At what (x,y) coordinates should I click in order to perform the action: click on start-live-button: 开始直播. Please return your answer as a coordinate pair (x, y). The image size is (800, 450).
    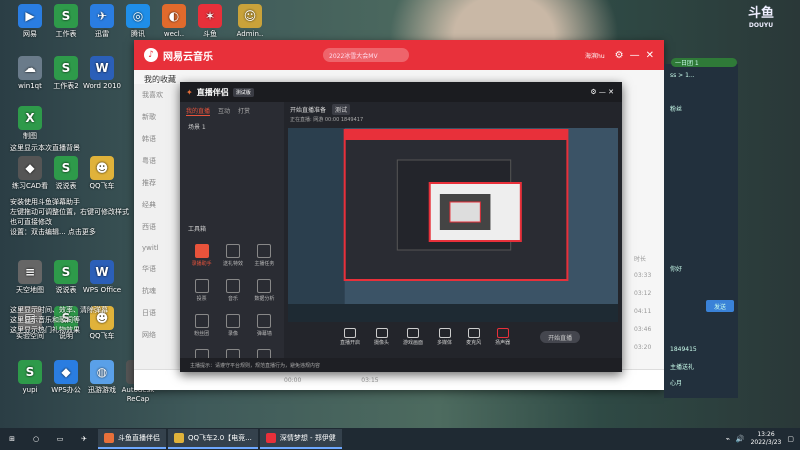
    Looking at the image, I should click on (560, 337).